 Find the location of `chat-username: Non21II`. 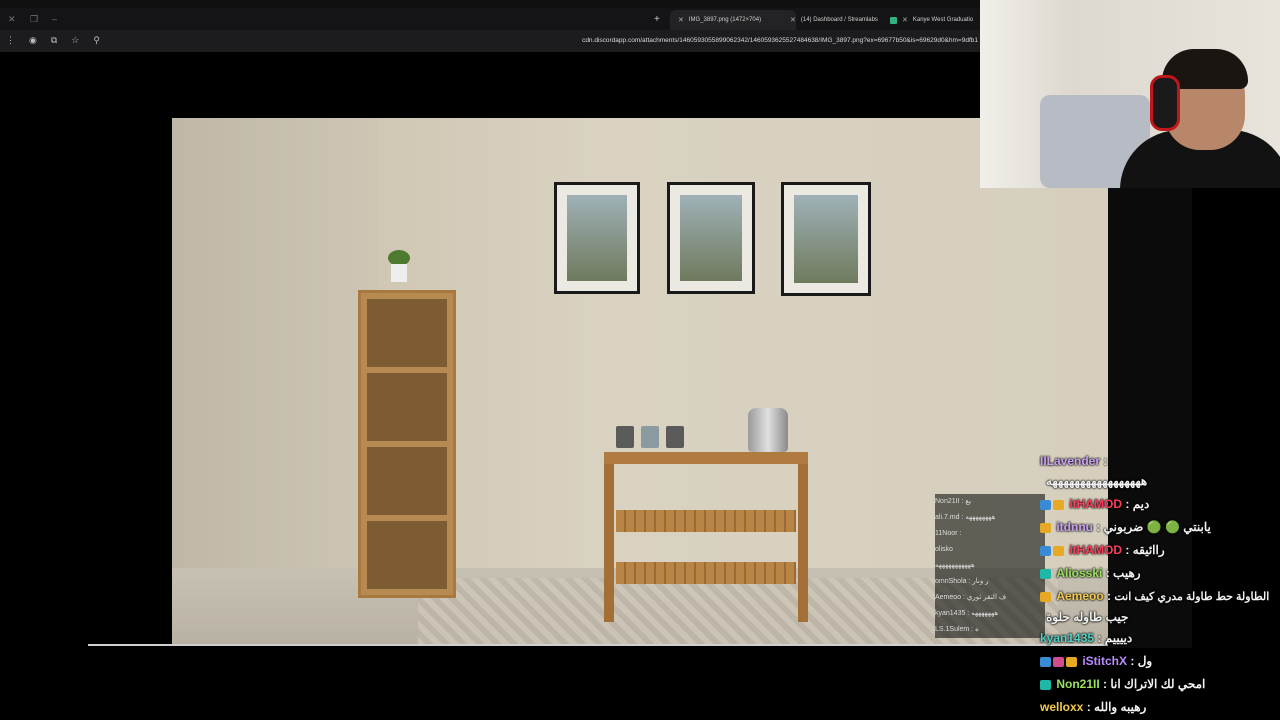

chat-username: Non21II is located at coordinates (1078, 684).